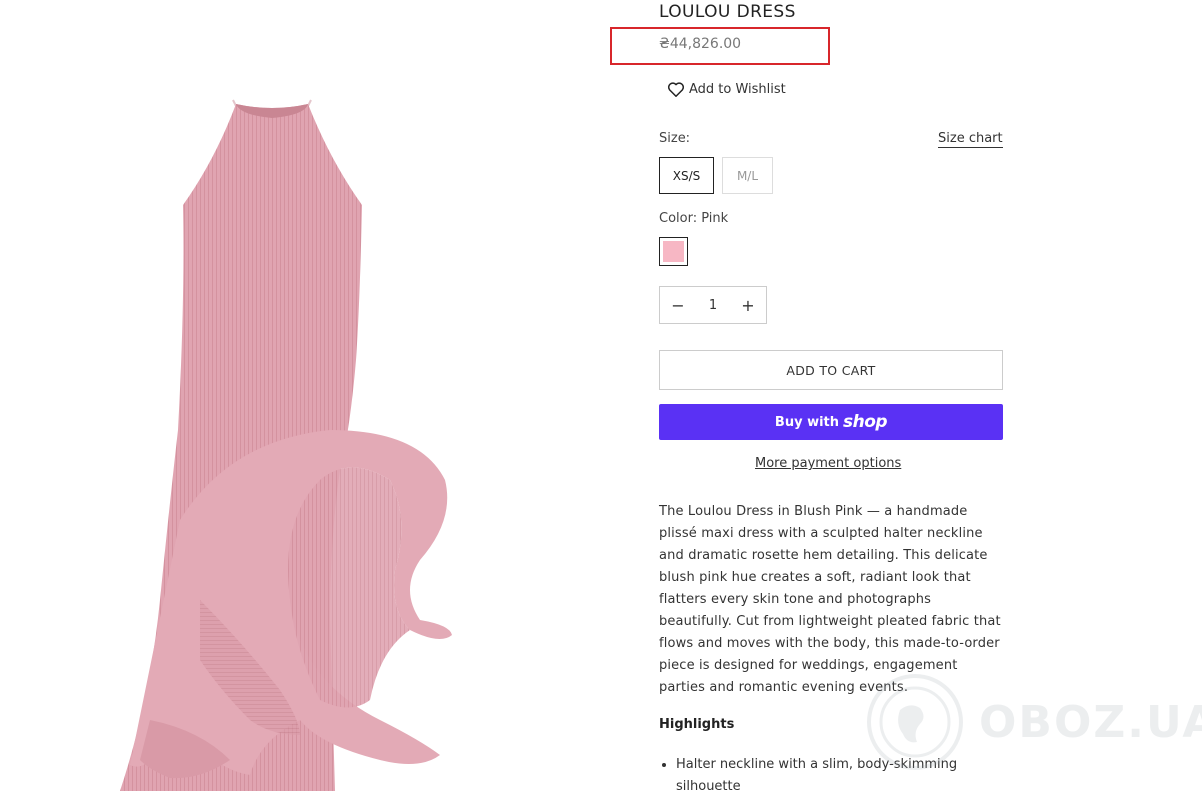 The width and height of the screenshot is (1202, 798). Describe the element at coordinates (697, 724) in the screenshot. I see `highlights-heading: Highlights` at that location.